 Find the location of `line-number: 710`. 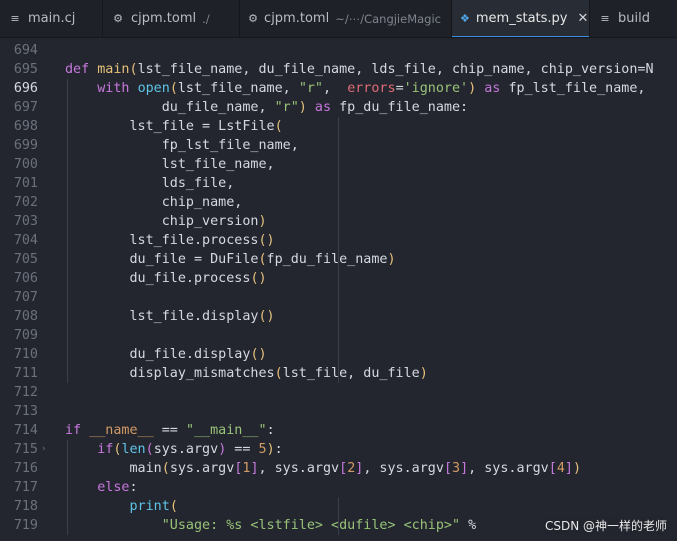

line-number: 710 is located at coordinates (25, 354).